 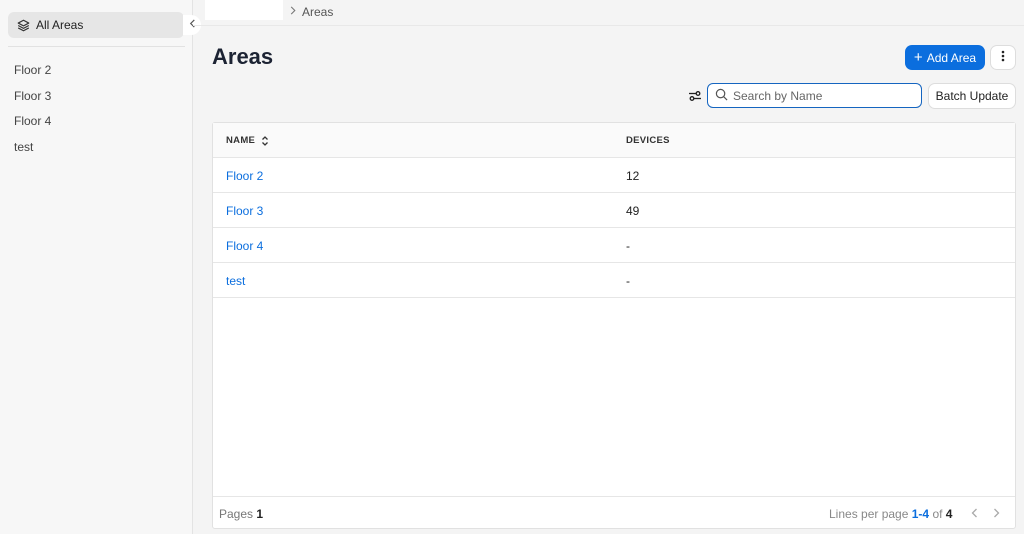 I want to click on more-vertical-icon, so click(x=1003, y=57).